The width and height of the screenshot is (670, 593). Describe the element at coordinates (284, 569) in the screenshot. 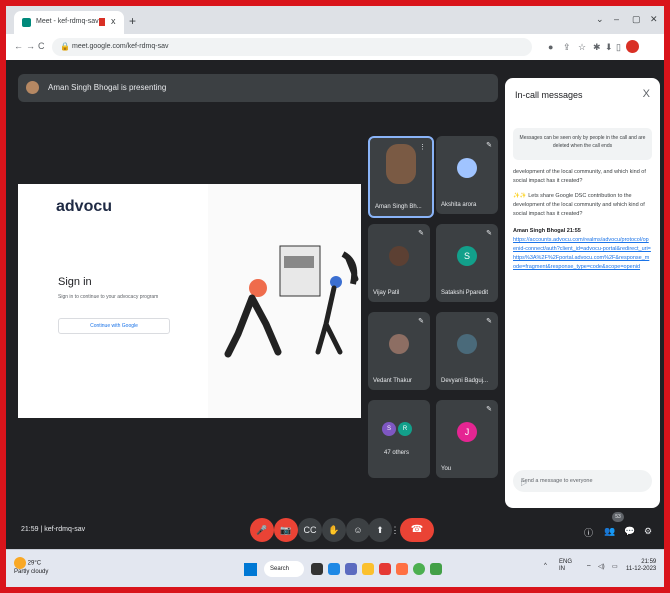

I see `taskbar-search: Search` at that location.